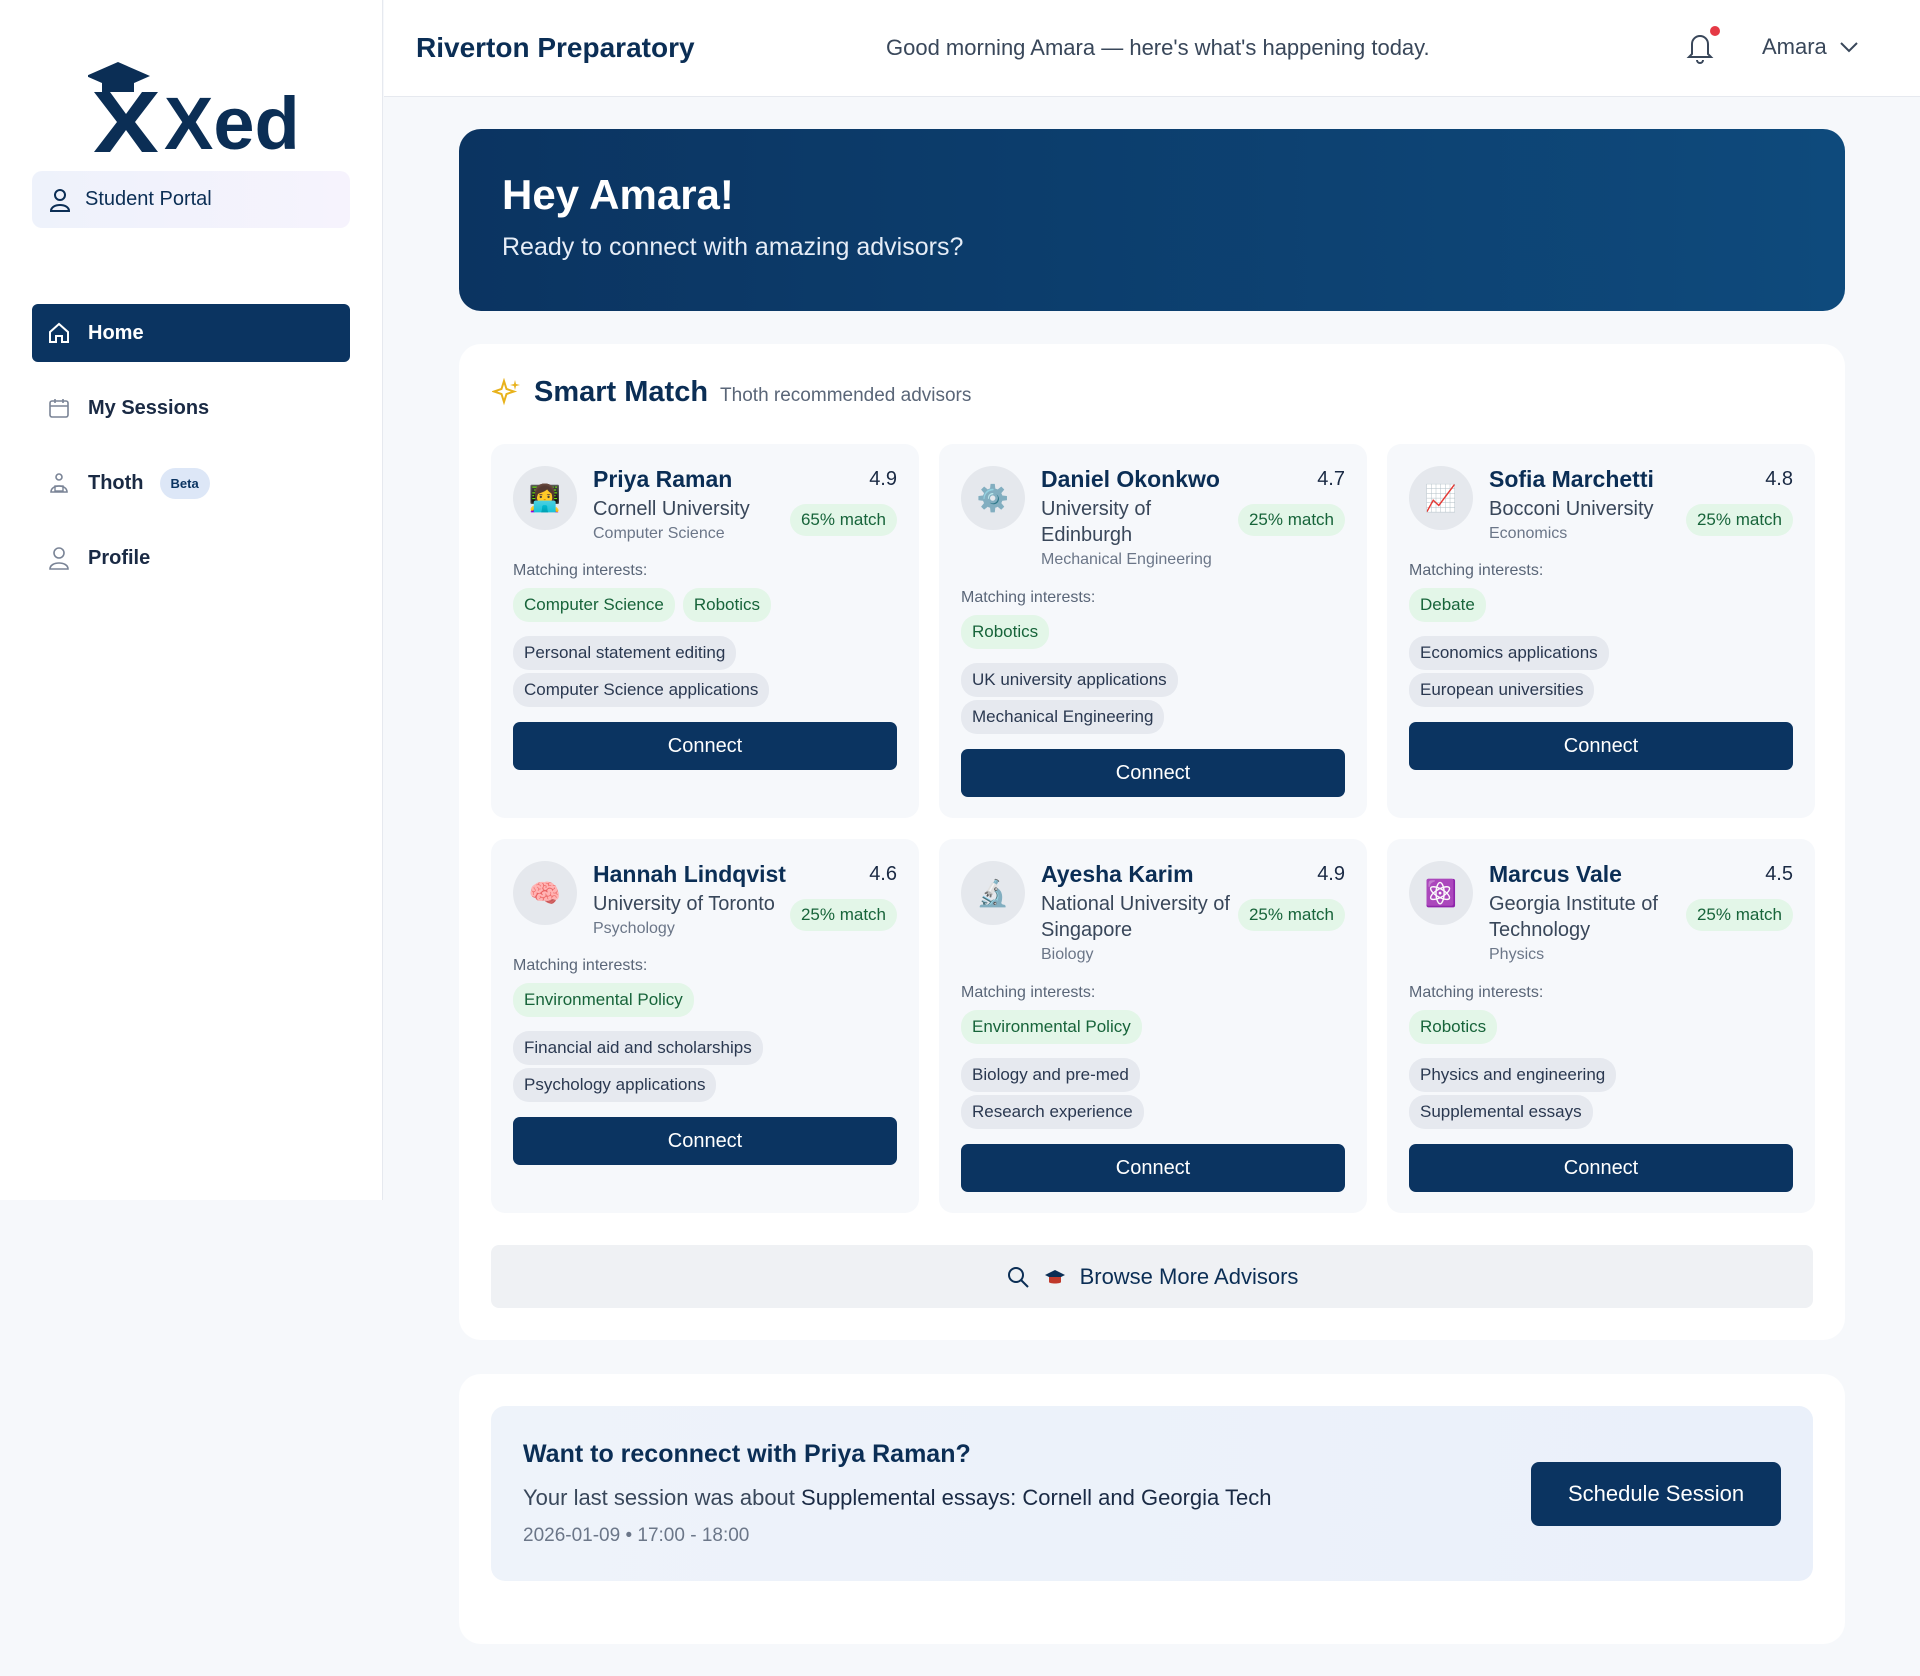 The height and width of the screenshot is (1676, 1920). I want to click on welcome-title: Hey Amara!, so click(618, 194).